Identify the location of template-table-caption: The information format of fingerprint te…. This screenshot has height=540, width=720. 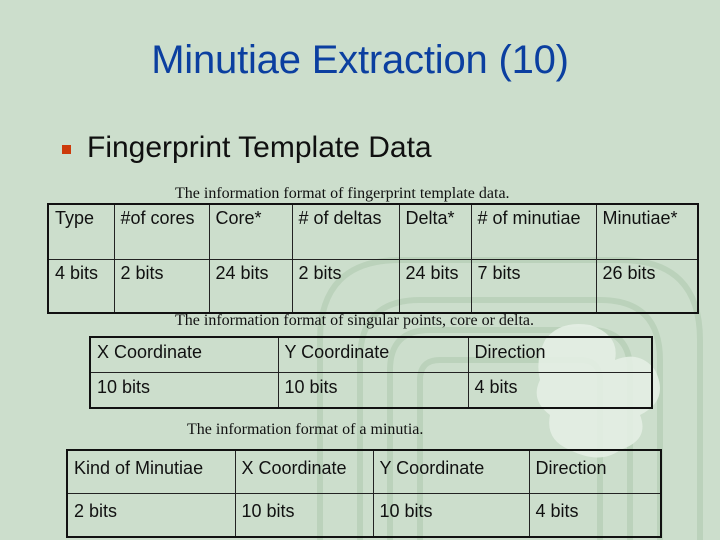
(342, 193).